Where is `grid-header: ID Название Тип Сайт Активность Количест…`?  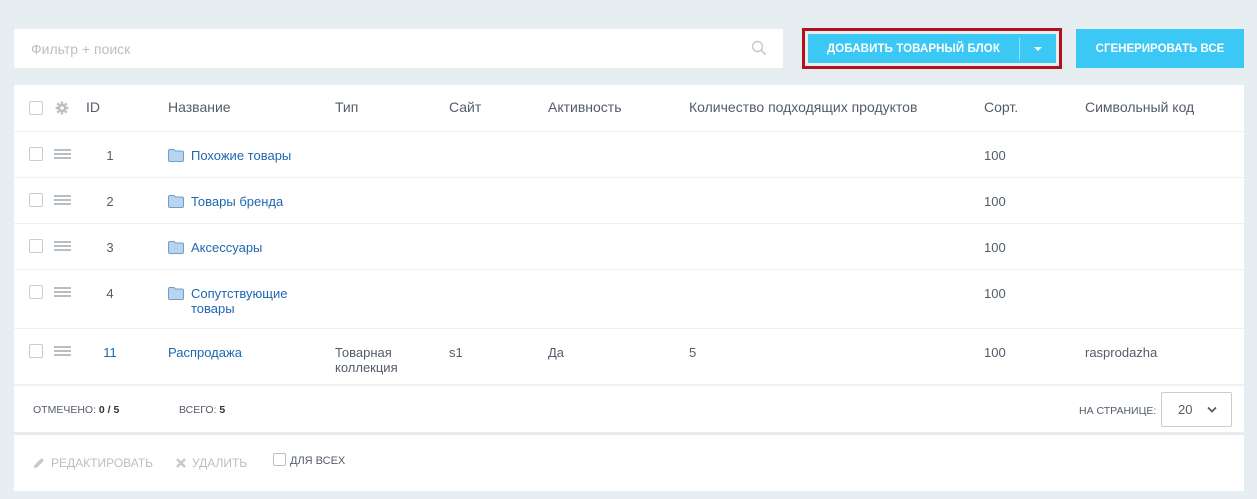 grid-header: ID Название Тип Сайт Активность Количест… is located at coordinates (629, 108).